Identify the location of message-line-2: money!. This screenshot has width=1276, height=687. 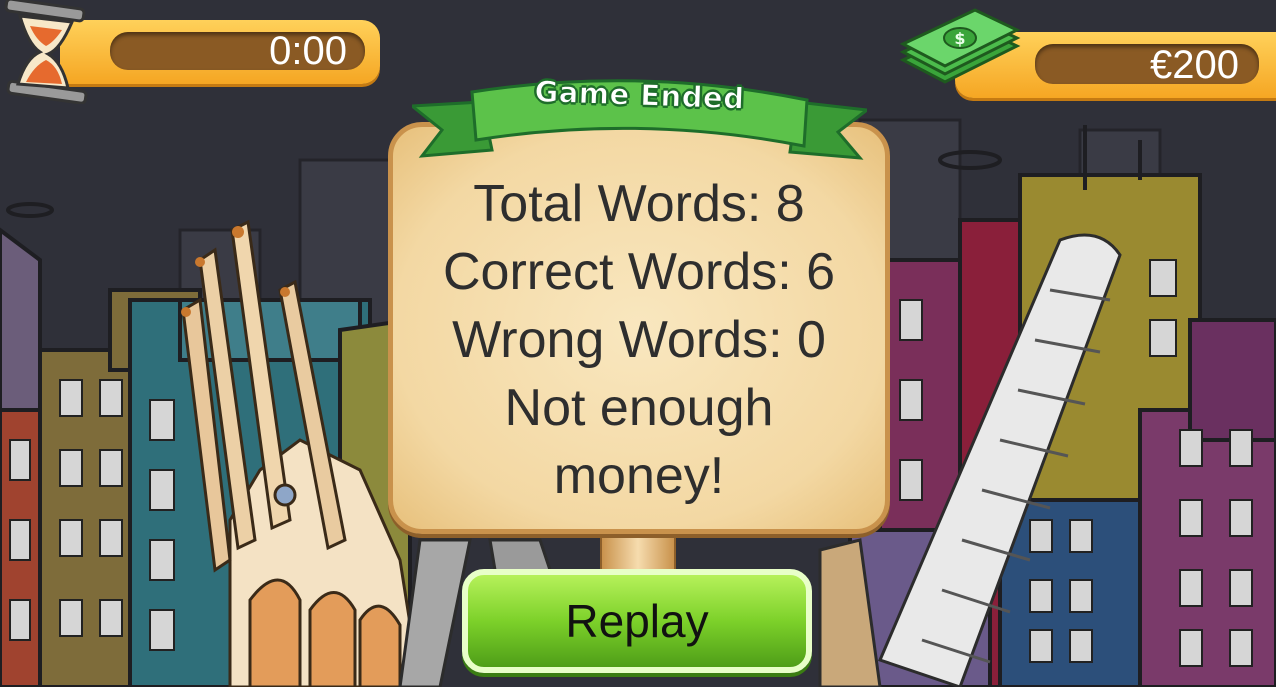
(639, 476).